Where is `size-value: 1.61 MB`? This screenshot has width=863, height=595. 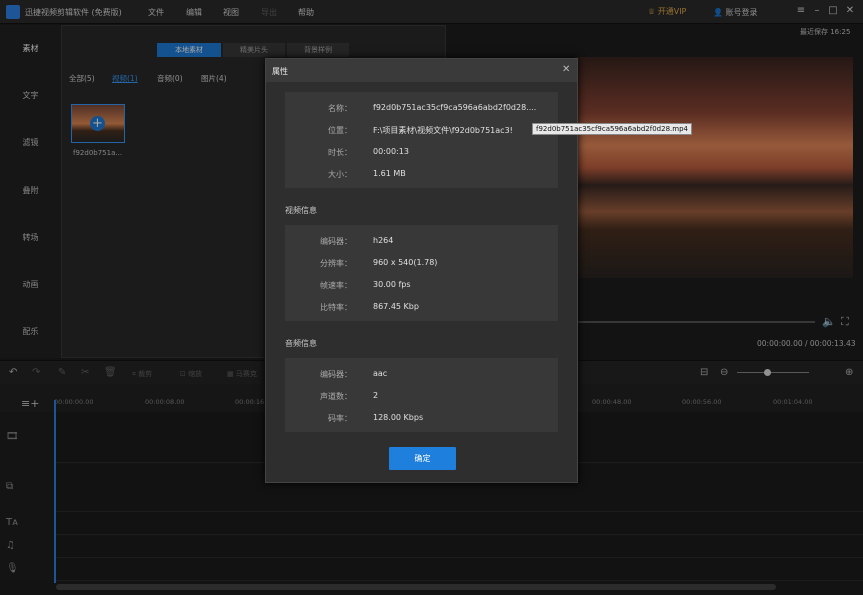 size-value: 1.61 MB is located at coordinates (389, 173).